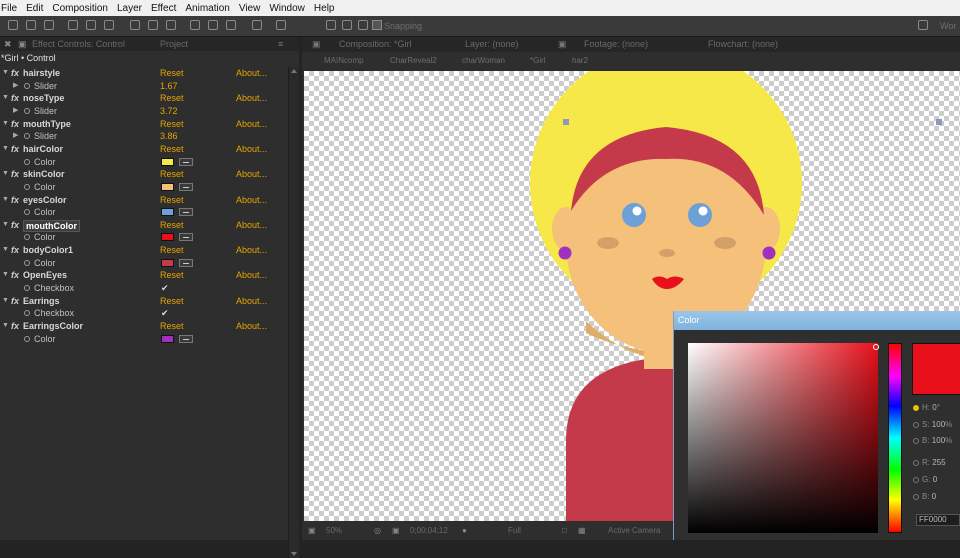 This screenshot has height=558, width=960. I want to click on resolution-select: Full, so click(514, 530).